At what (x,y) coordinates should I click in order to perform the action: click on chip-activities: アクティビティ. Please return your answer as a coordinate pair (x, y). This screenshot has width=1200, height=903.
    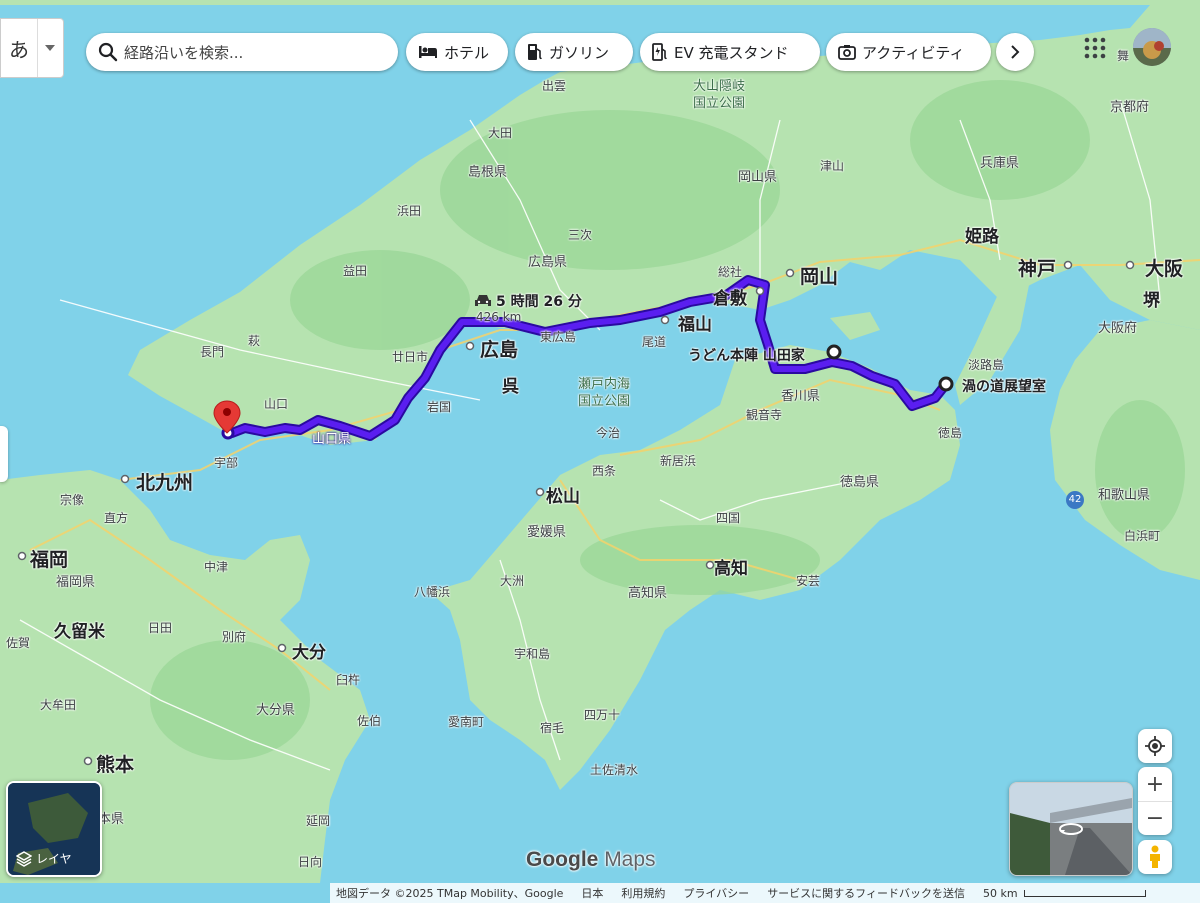
    Looking at the image, I should click on (908, 52).